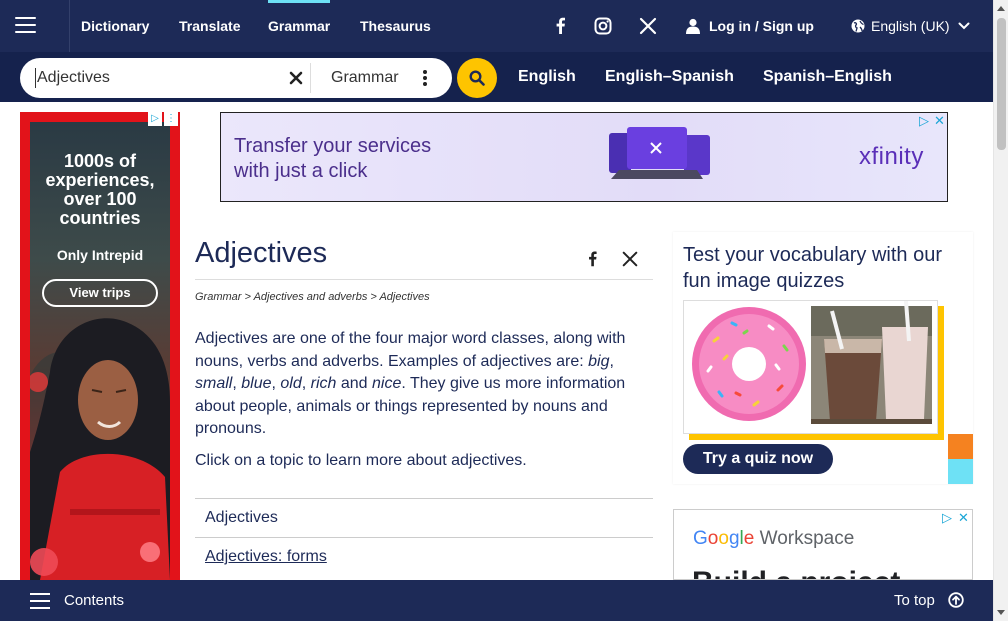 The image size is (1008, 621). I want to click on to-top-button: To top, so click(914, 601).